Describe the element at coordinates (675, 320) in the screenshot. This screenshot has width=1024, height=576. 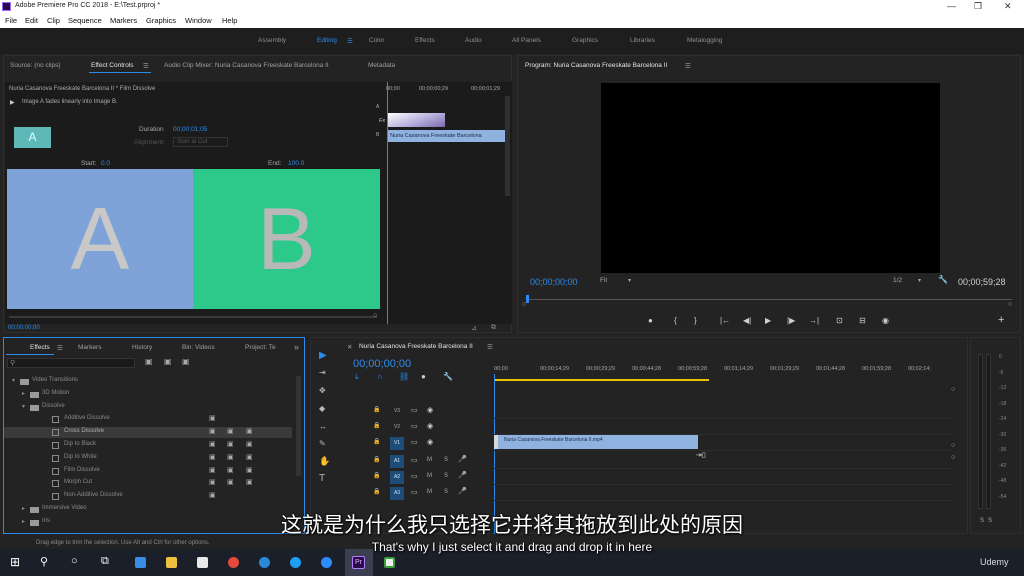
I see `mark-in-button: {` at that location.